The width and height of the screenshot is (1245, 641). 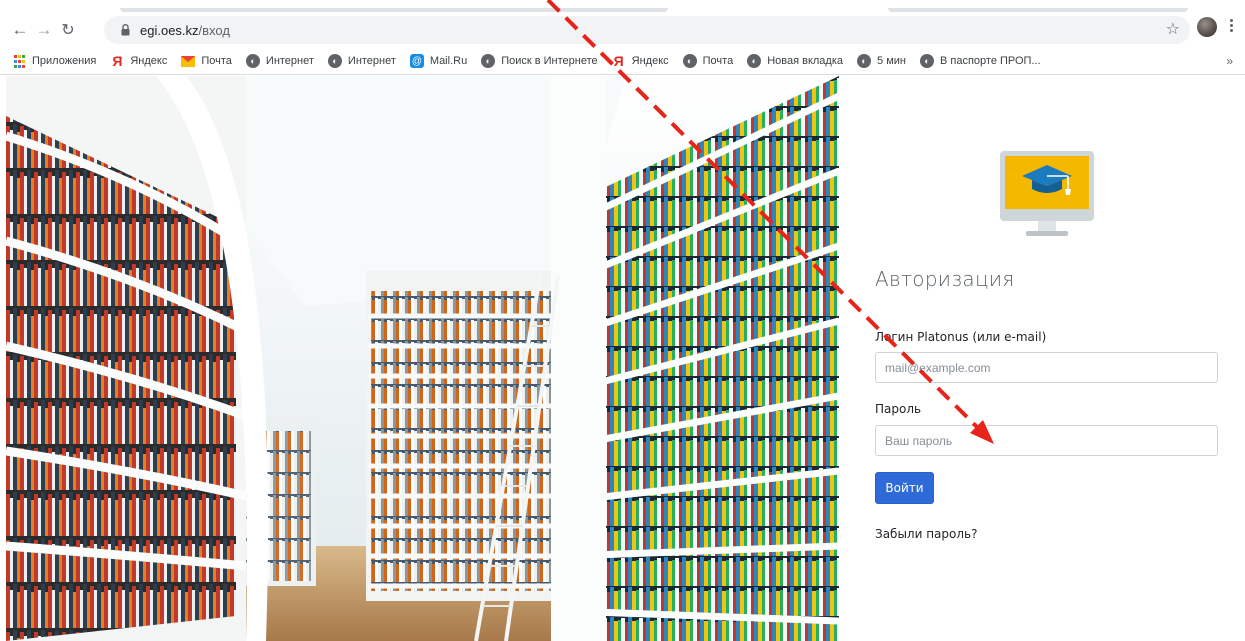 I want to click on bookmark-yandex: Я Яндекс, so click(x=139, y=61).